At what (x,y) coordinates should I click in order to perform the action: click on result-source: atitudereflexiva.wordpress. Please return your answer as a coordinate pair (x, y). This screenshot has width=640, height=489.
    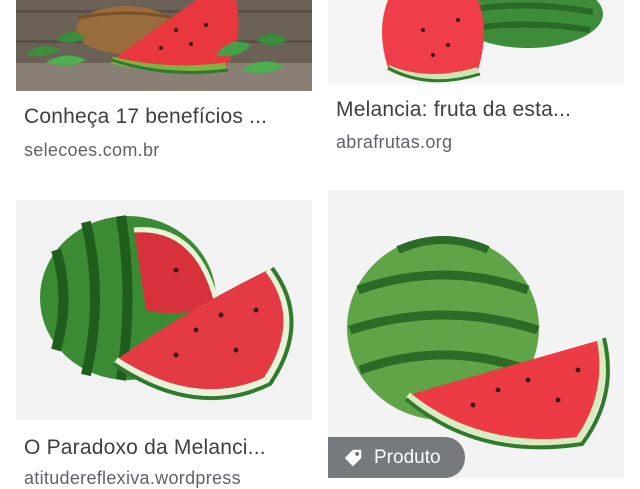
    Looking at the image, I should click on (132, 478).